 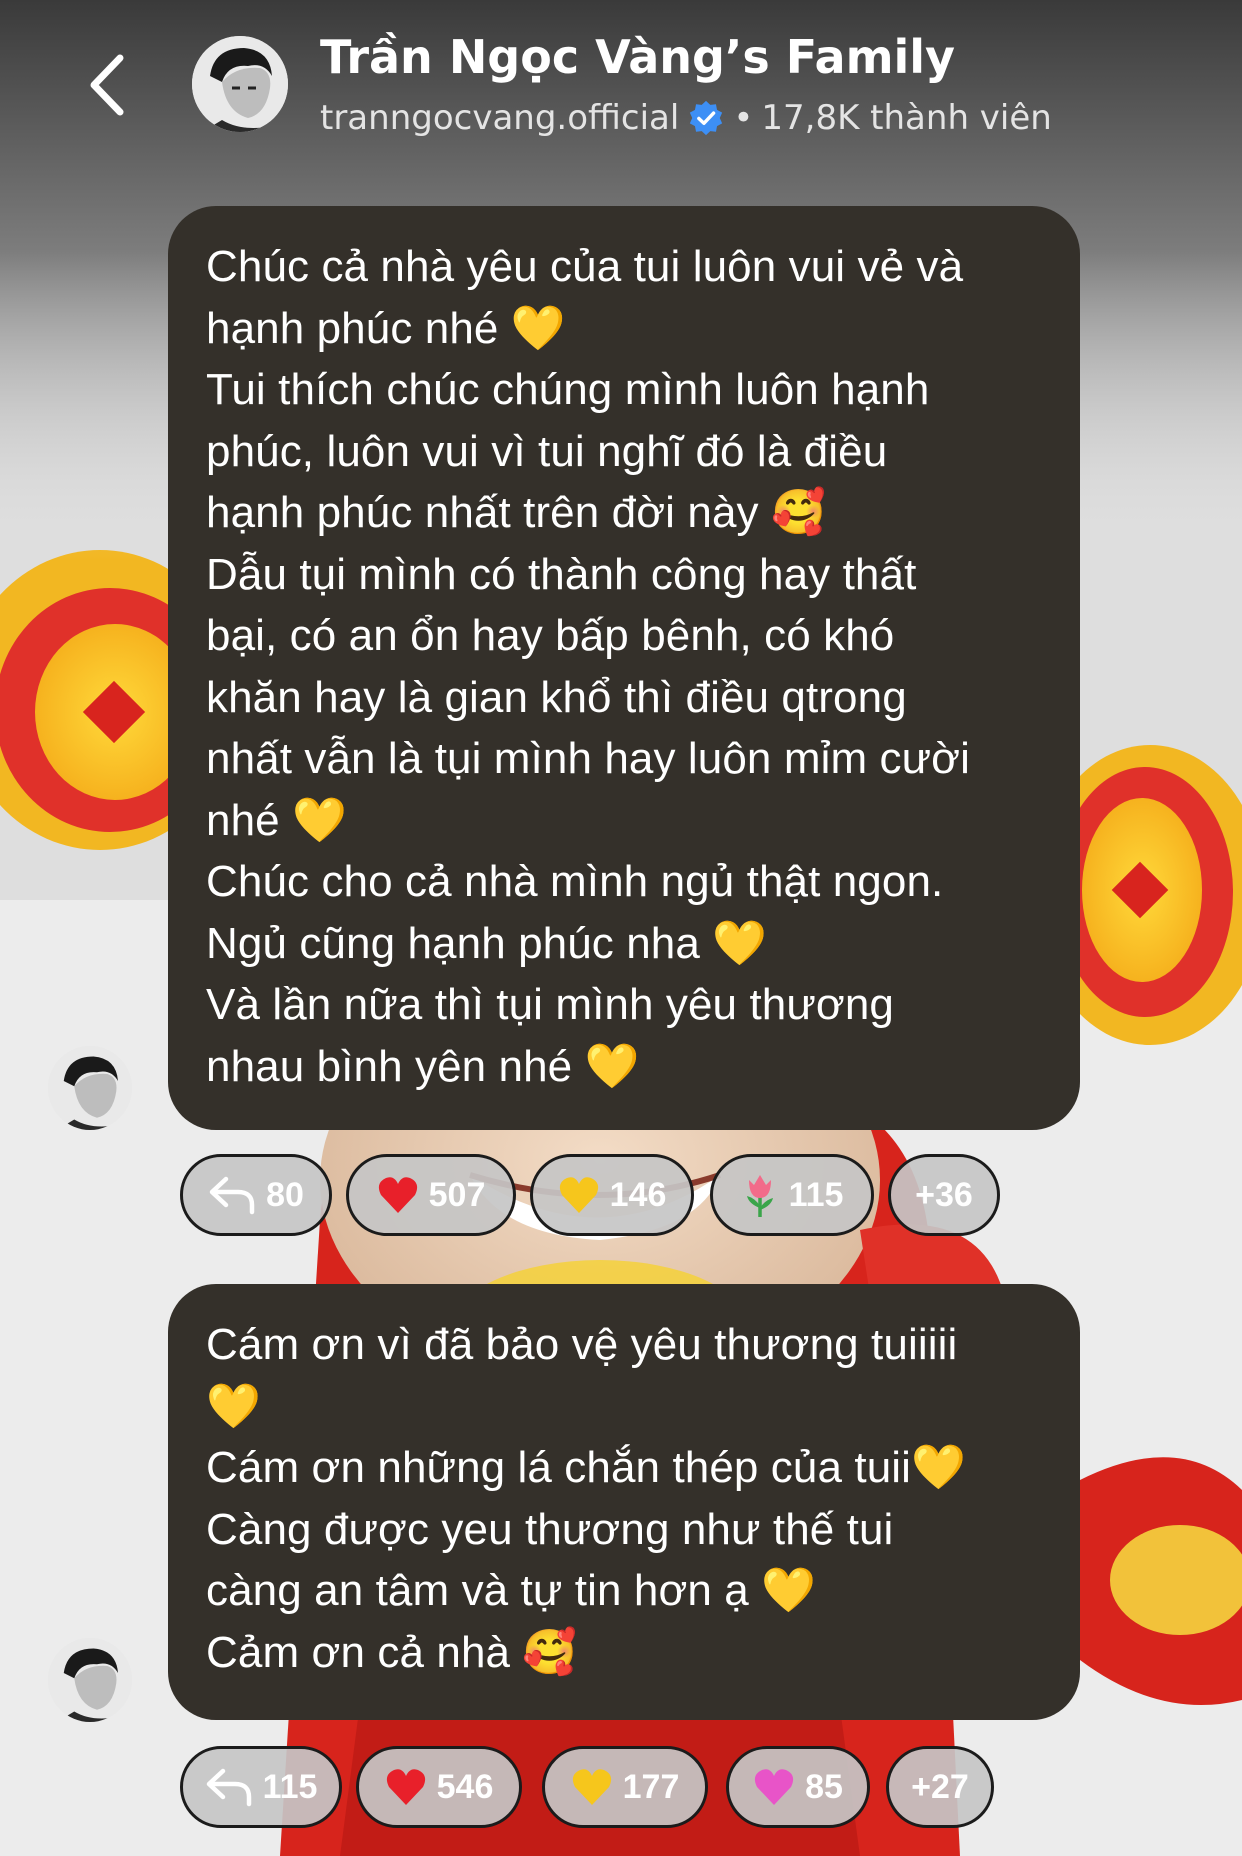 What do you see at coordinates (575, 881) in the screenshot?
I see `message-line: Chúc cho cả nhà mình ngủ thật ngon.` at bounding box center [575, 881].